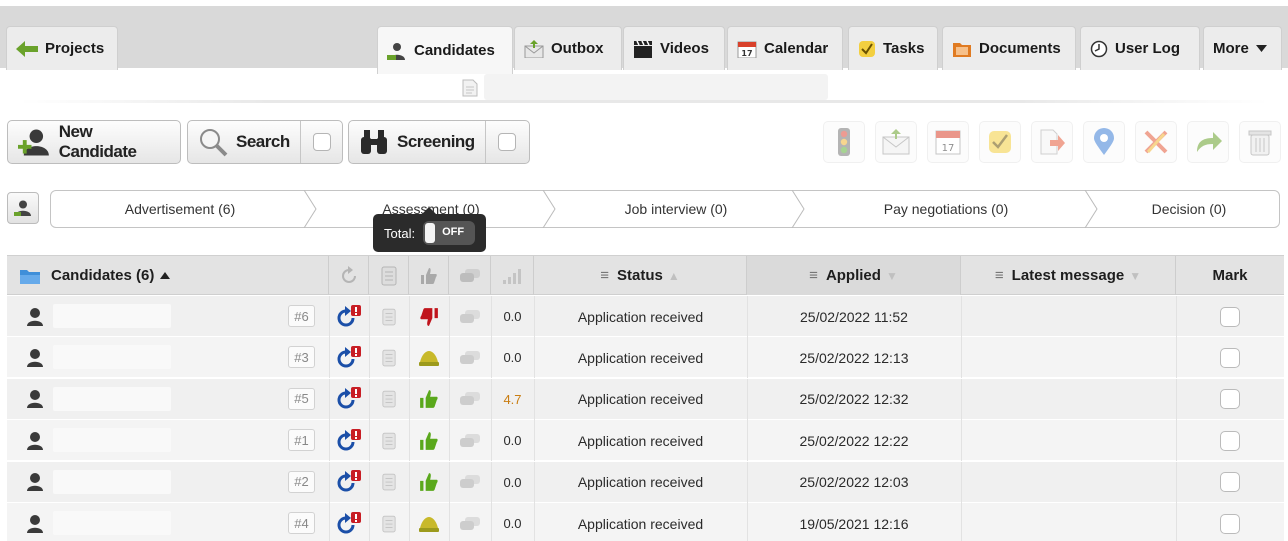 The width and height of the screenshot is (1288, 541). Describe the element at coordinates (1208, 142) in the screenshot. I see `forward-button` at that location.